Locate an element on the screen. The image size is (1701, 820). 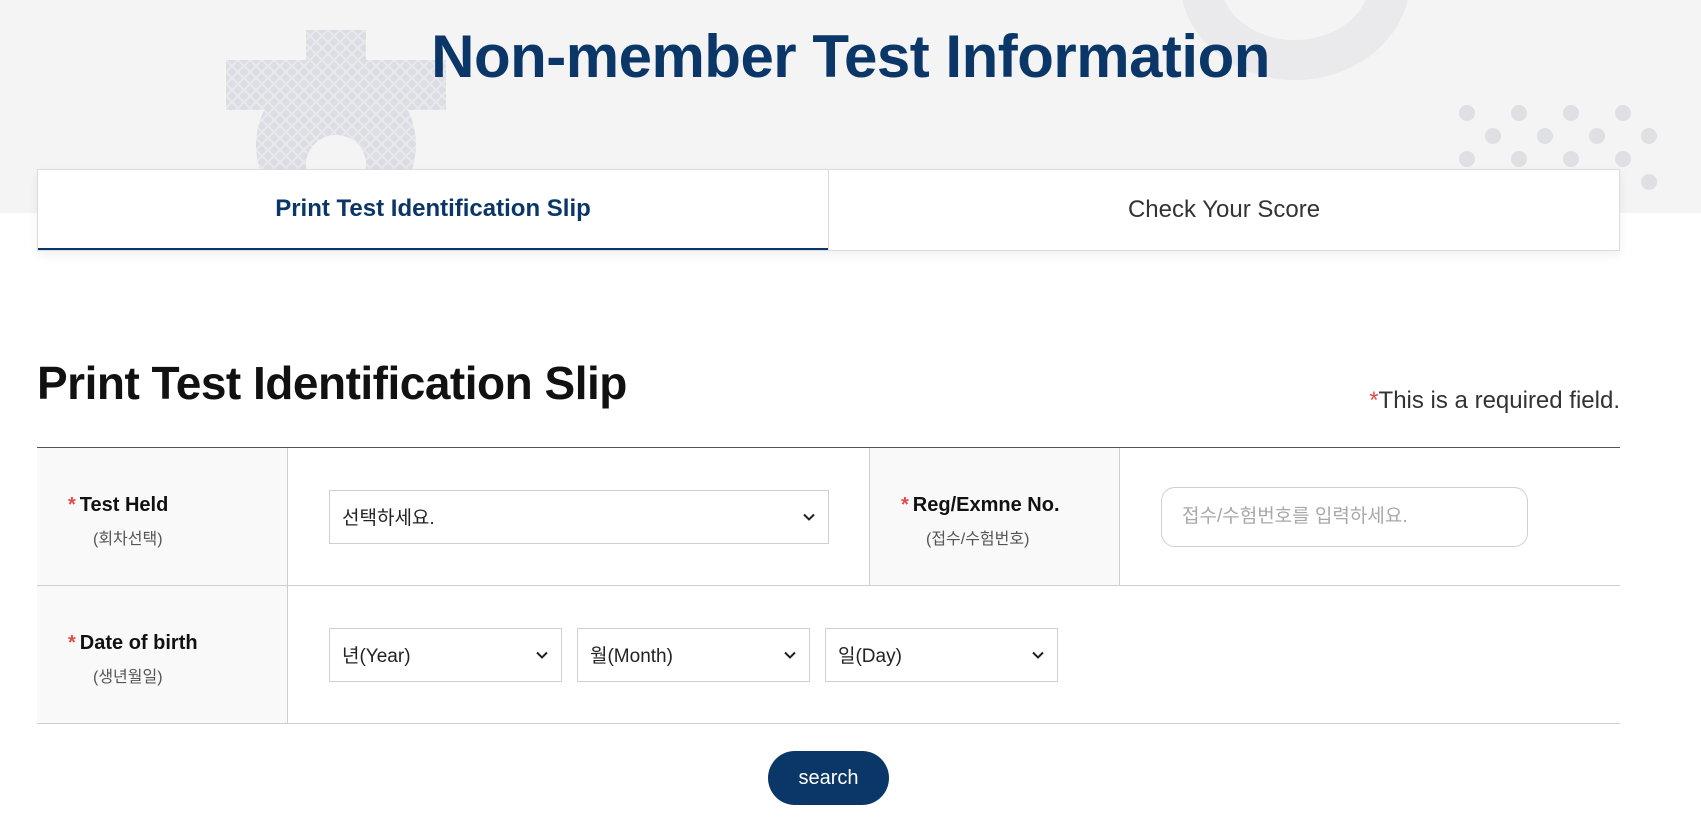
section-title-text: Print Test Identification Slip is located at coordinates (332, 383).